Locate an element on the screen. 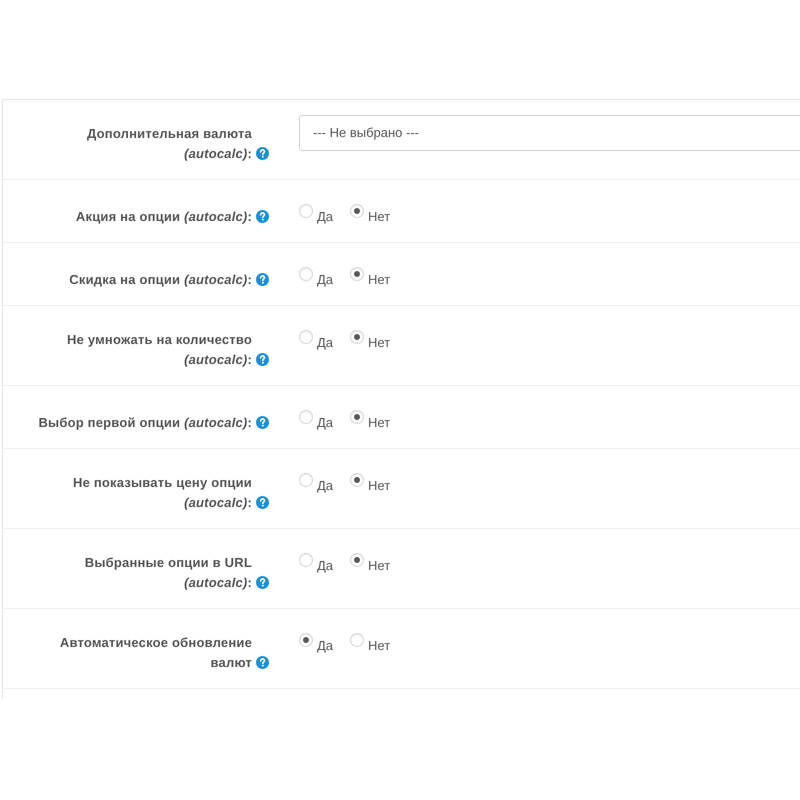 This screenshot has height=800, width=800. currency-select: --- Не выбрано --- is located at coordinates (549, 133).